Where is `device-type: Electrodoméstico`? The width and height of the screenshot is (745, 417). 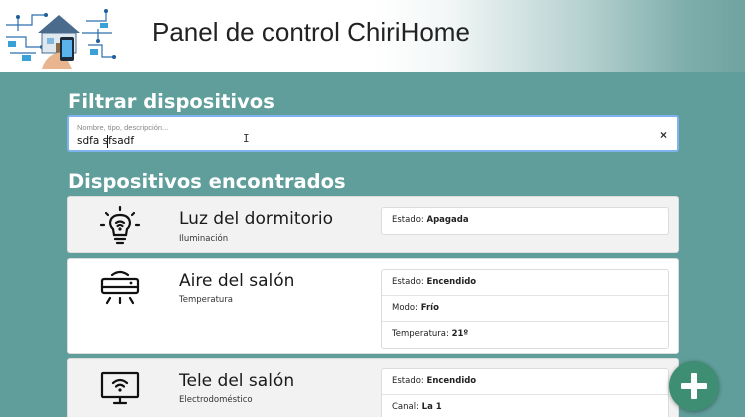 device-type: Electrodoméstico is located at coordinates (216, 400).